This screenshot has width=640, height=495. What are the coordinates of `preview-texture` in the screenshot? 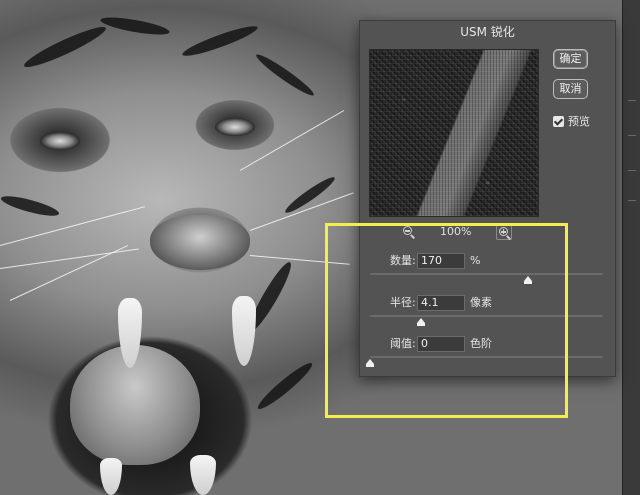 It's located at (454, 133).